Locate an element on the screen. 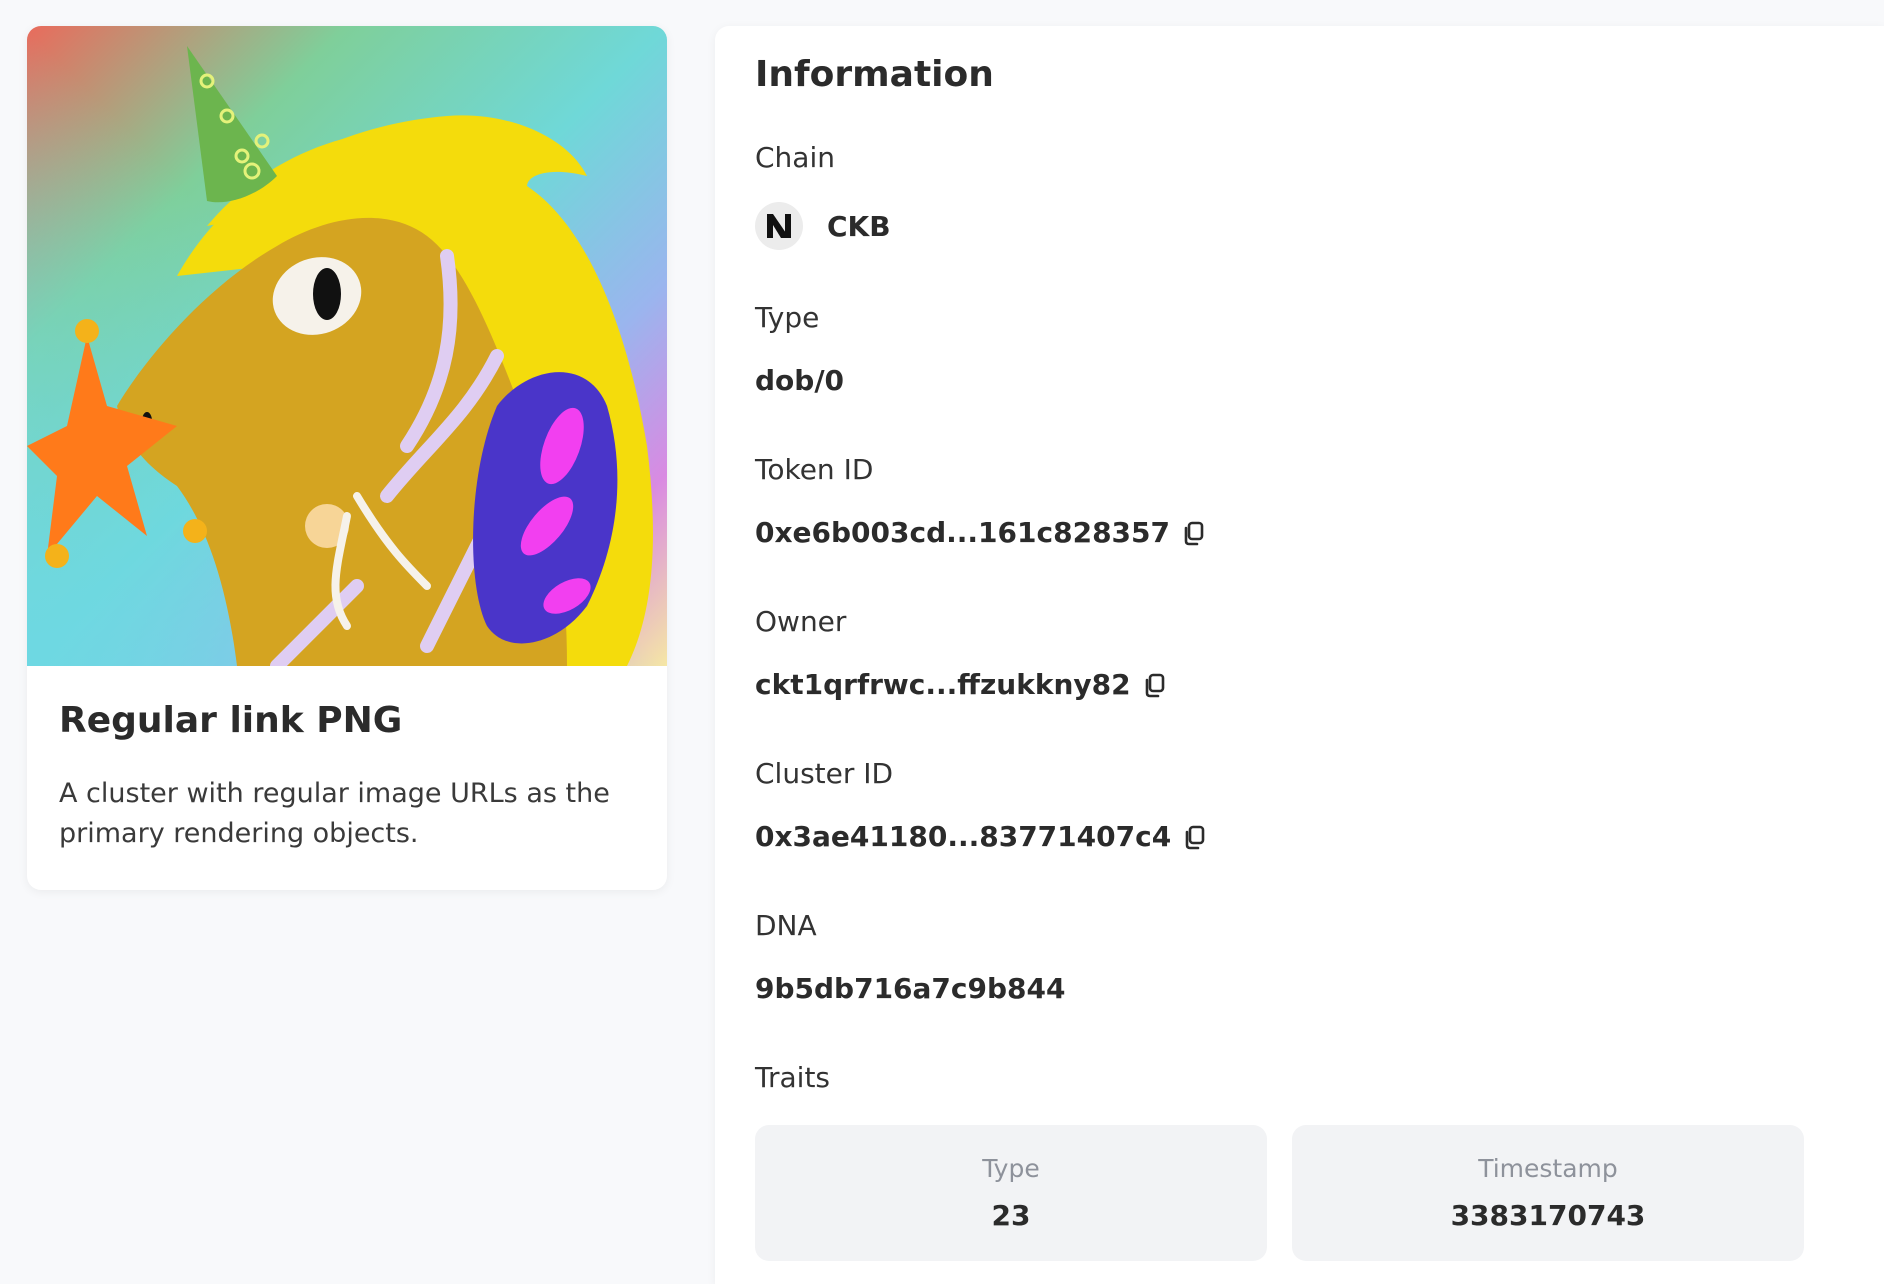 The width and height of the screenshot is (1884, 1284). type-value-text: dob/0 is located at coordinates (800, 380).